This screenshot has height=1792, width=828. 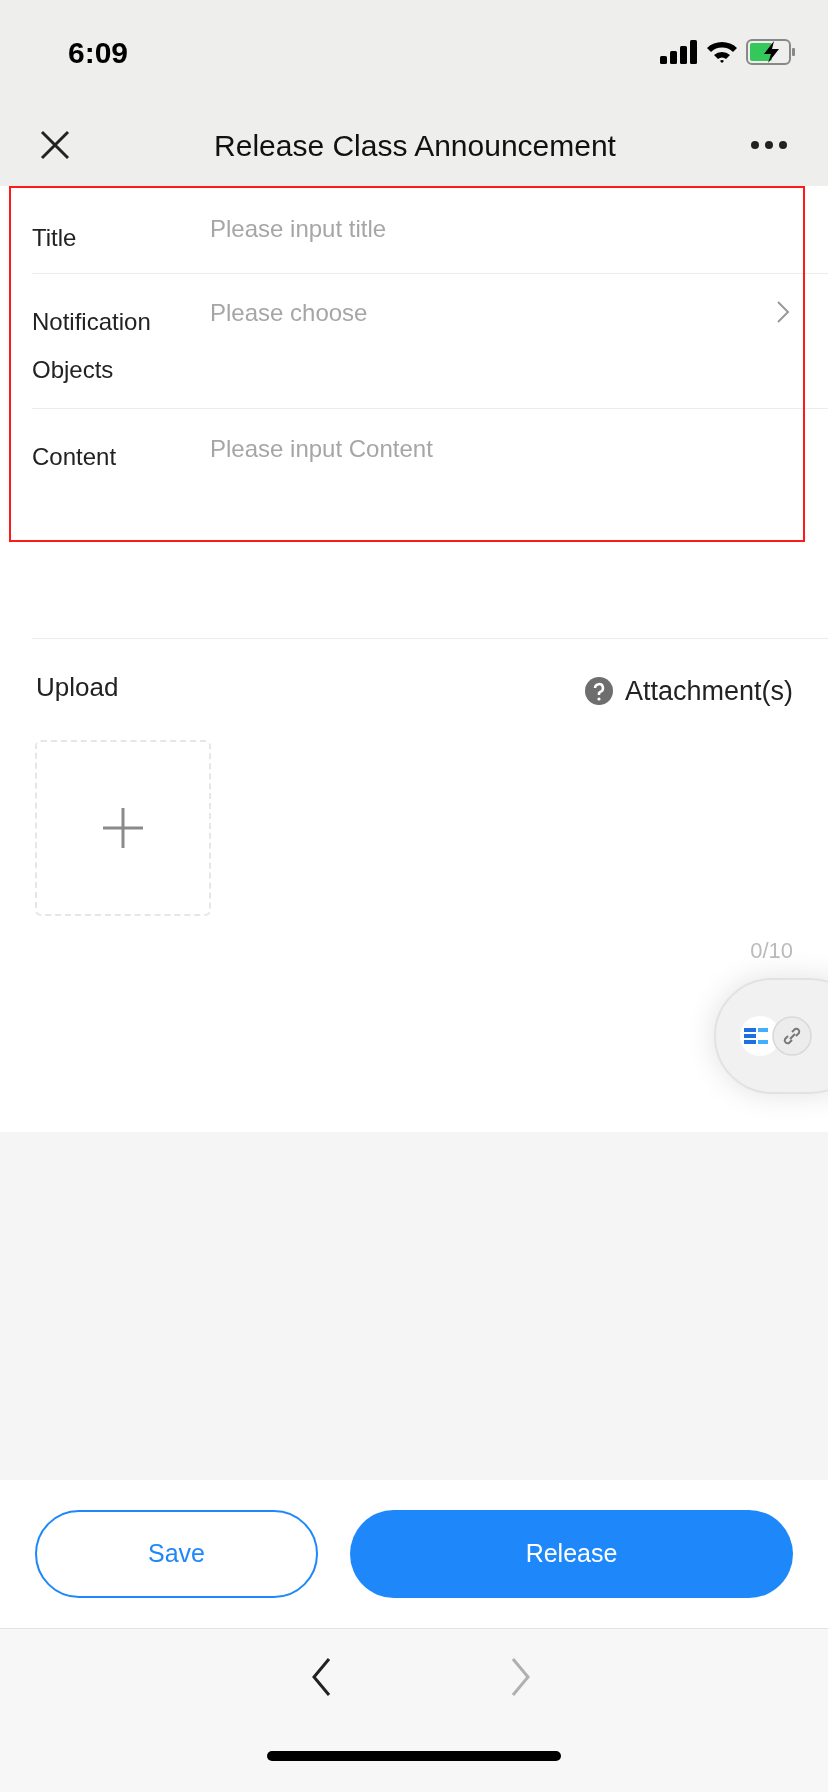 What do you see at coordinates (598, 691) in the screenshot?
I see `help-icon` at bounding box center [598, 691].